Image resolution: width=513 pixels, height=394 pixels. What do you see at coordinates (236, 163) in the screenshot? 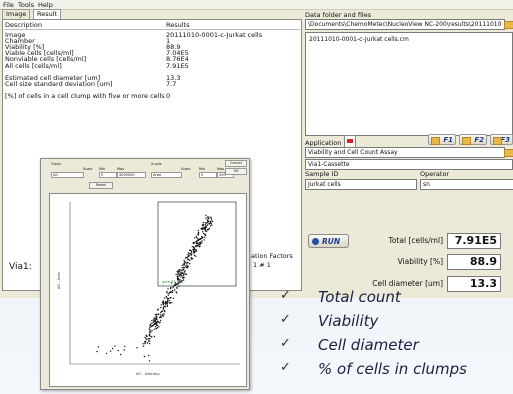
I see `cancel-button: Cancel` at bounding box center [236, 163].